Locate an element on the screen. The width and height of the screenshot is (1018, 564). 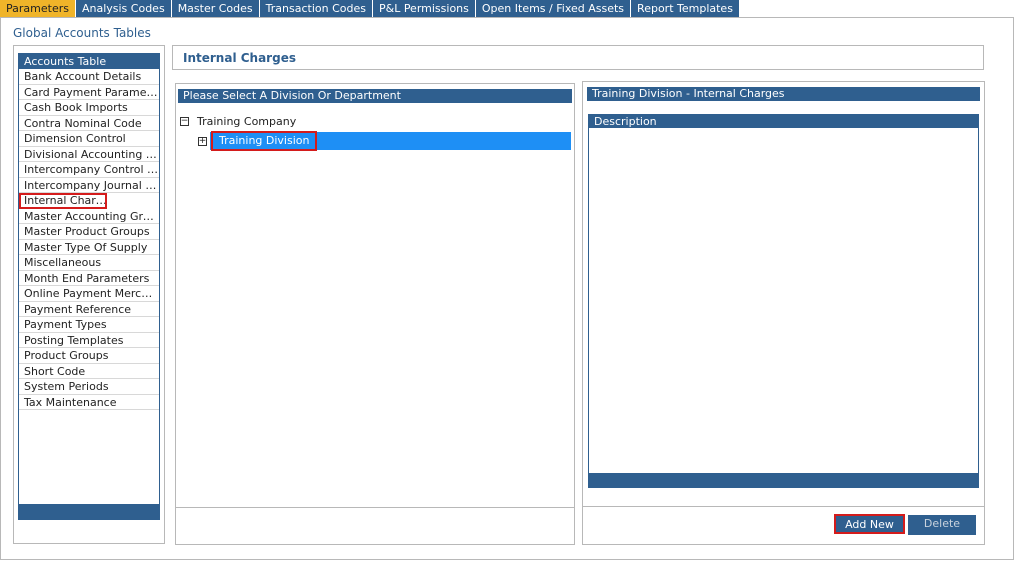
division-tree-header: Please Select A Division Or Department is located at coordinates (375, 96).